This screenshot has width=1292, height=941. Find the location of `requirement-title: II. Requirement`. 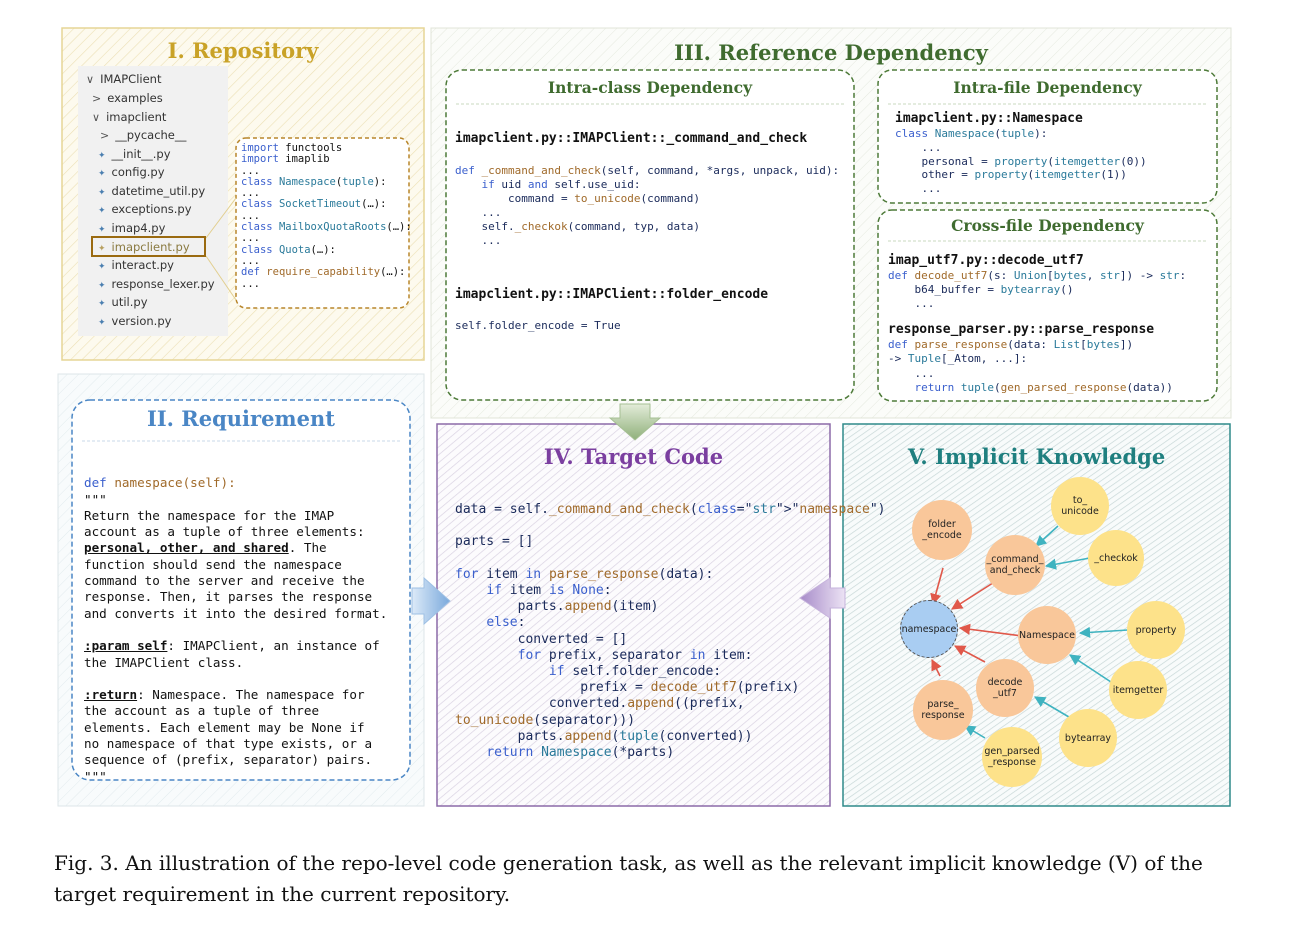

requirement-title: II. Requirement is located at coordinates (241, 418).